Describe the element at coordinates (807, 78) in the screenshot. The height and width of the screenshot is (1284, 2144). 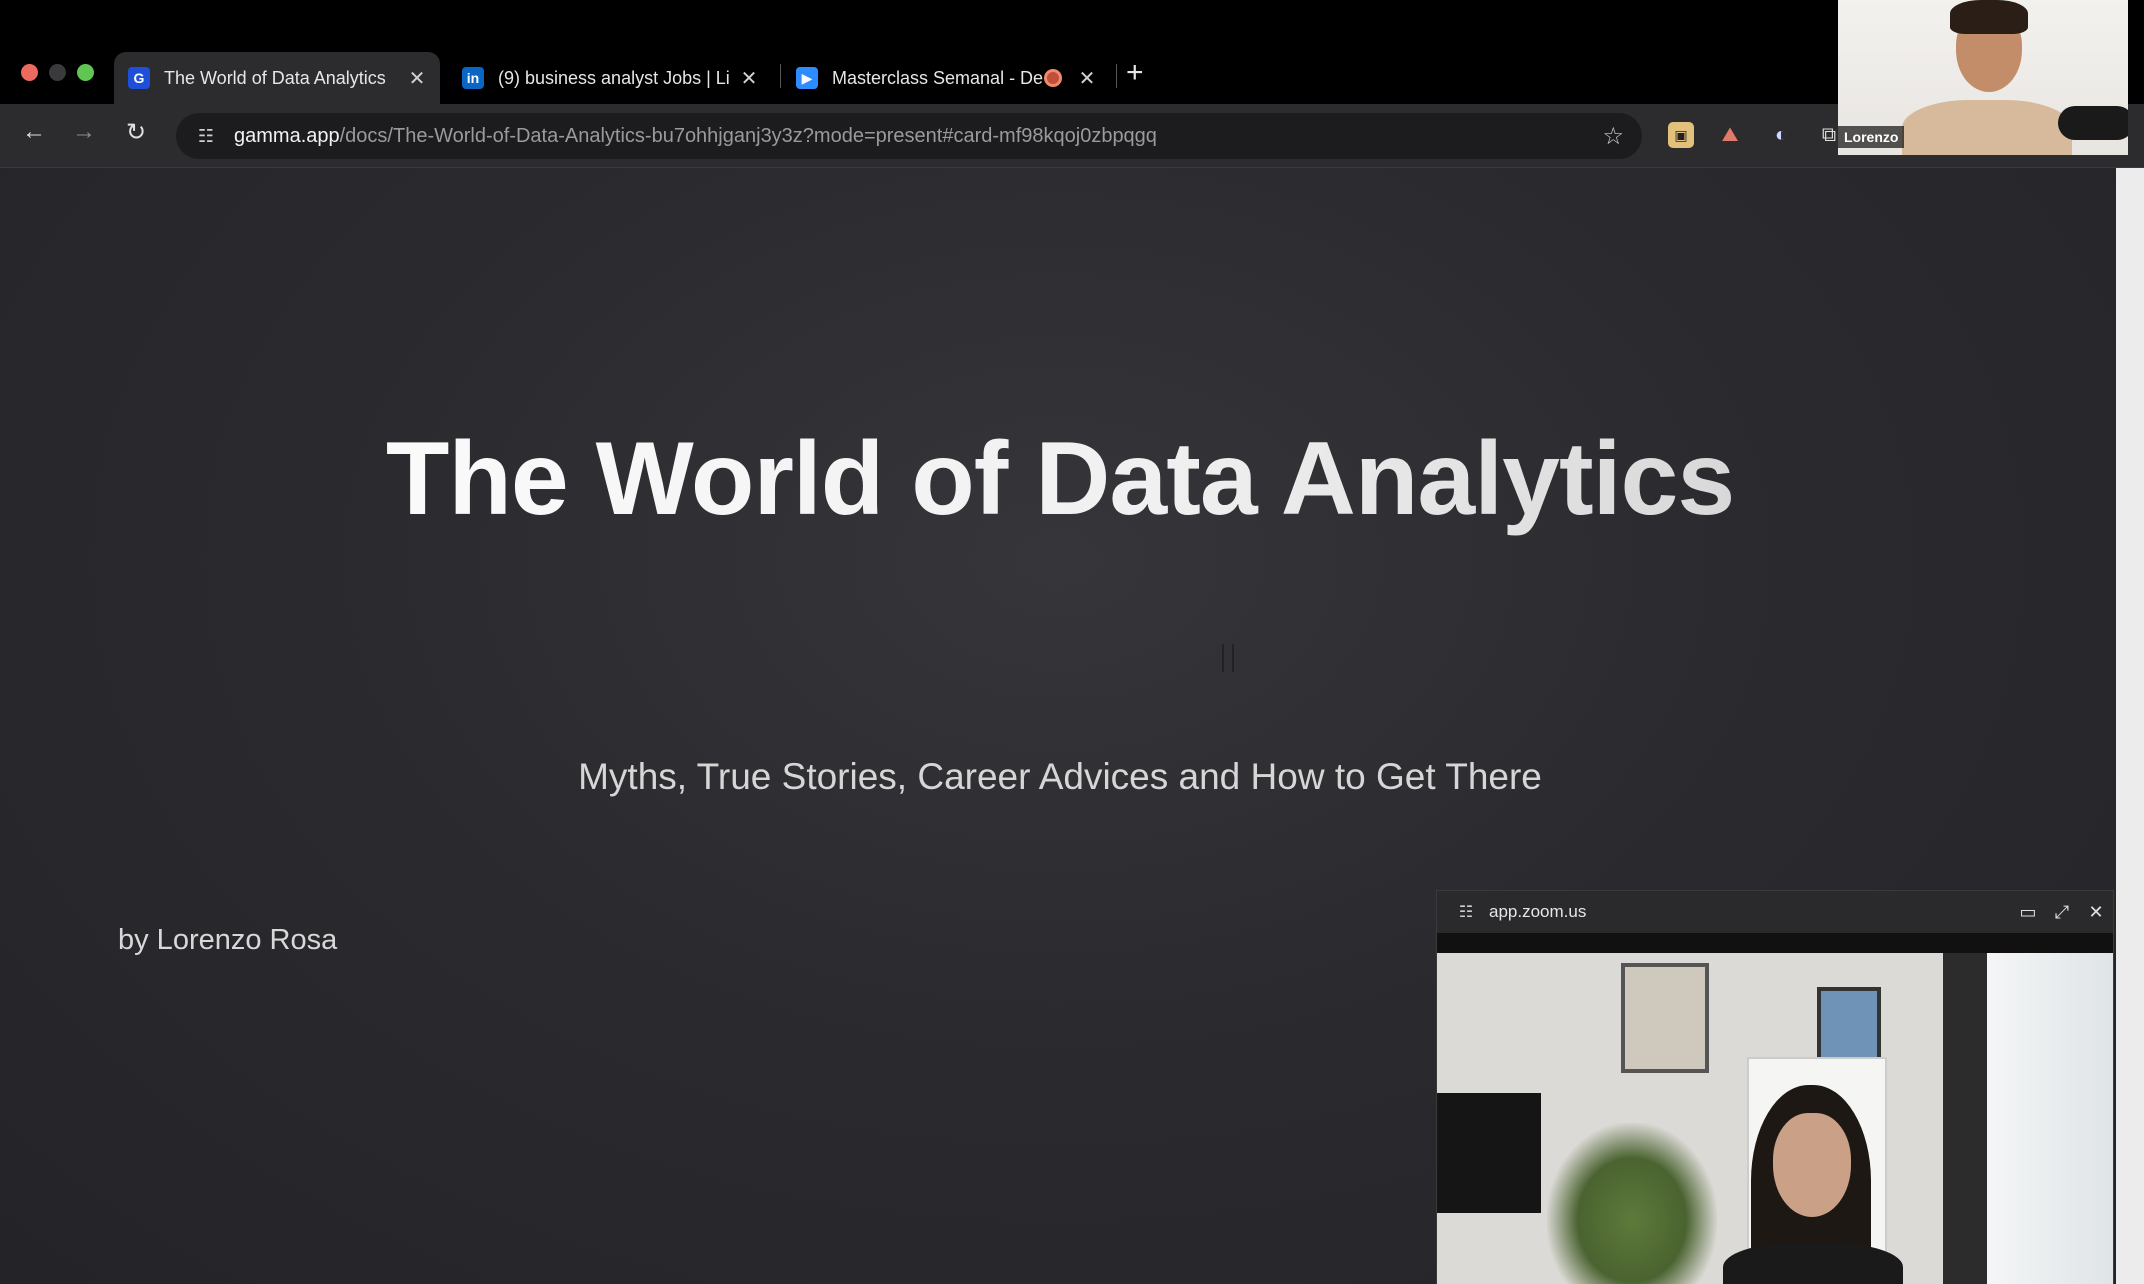
I see `zoom-favicon-icon: ▶` at that location.